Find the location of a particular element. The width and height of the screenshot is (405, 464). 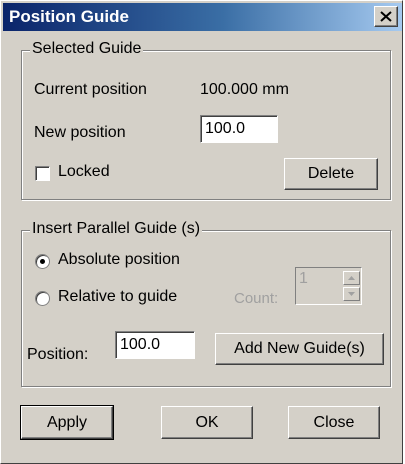

apply-button-label: Apply is located at coordinates (67, 422).